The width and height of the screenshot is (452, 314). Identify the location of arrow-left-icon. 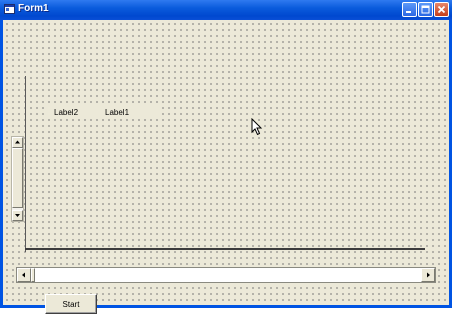
(23, 275).